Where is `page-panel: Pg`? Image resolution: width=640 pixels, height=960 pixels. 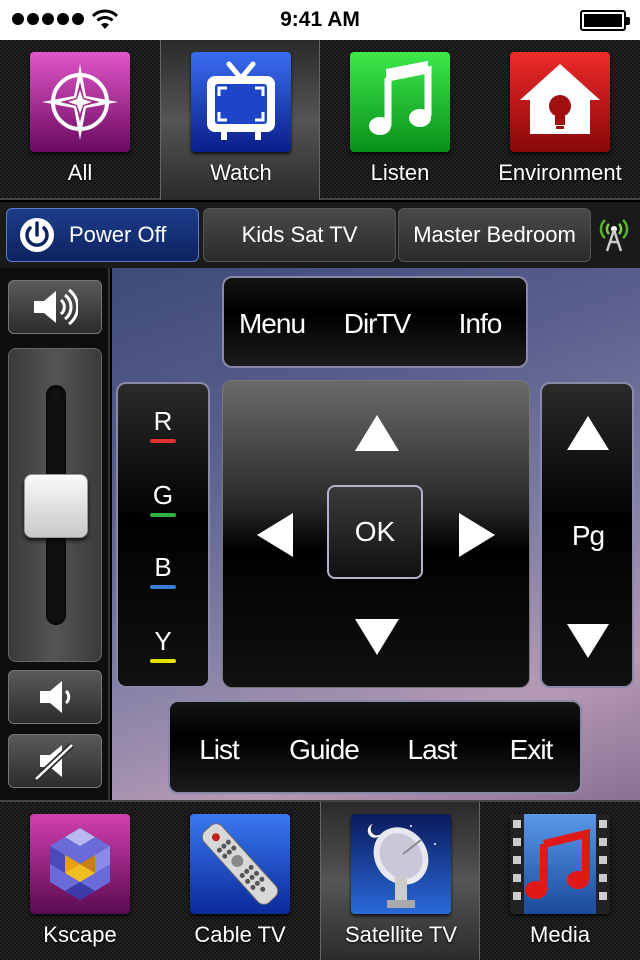
page-panel: Pg is located at coordinates (587, 535).